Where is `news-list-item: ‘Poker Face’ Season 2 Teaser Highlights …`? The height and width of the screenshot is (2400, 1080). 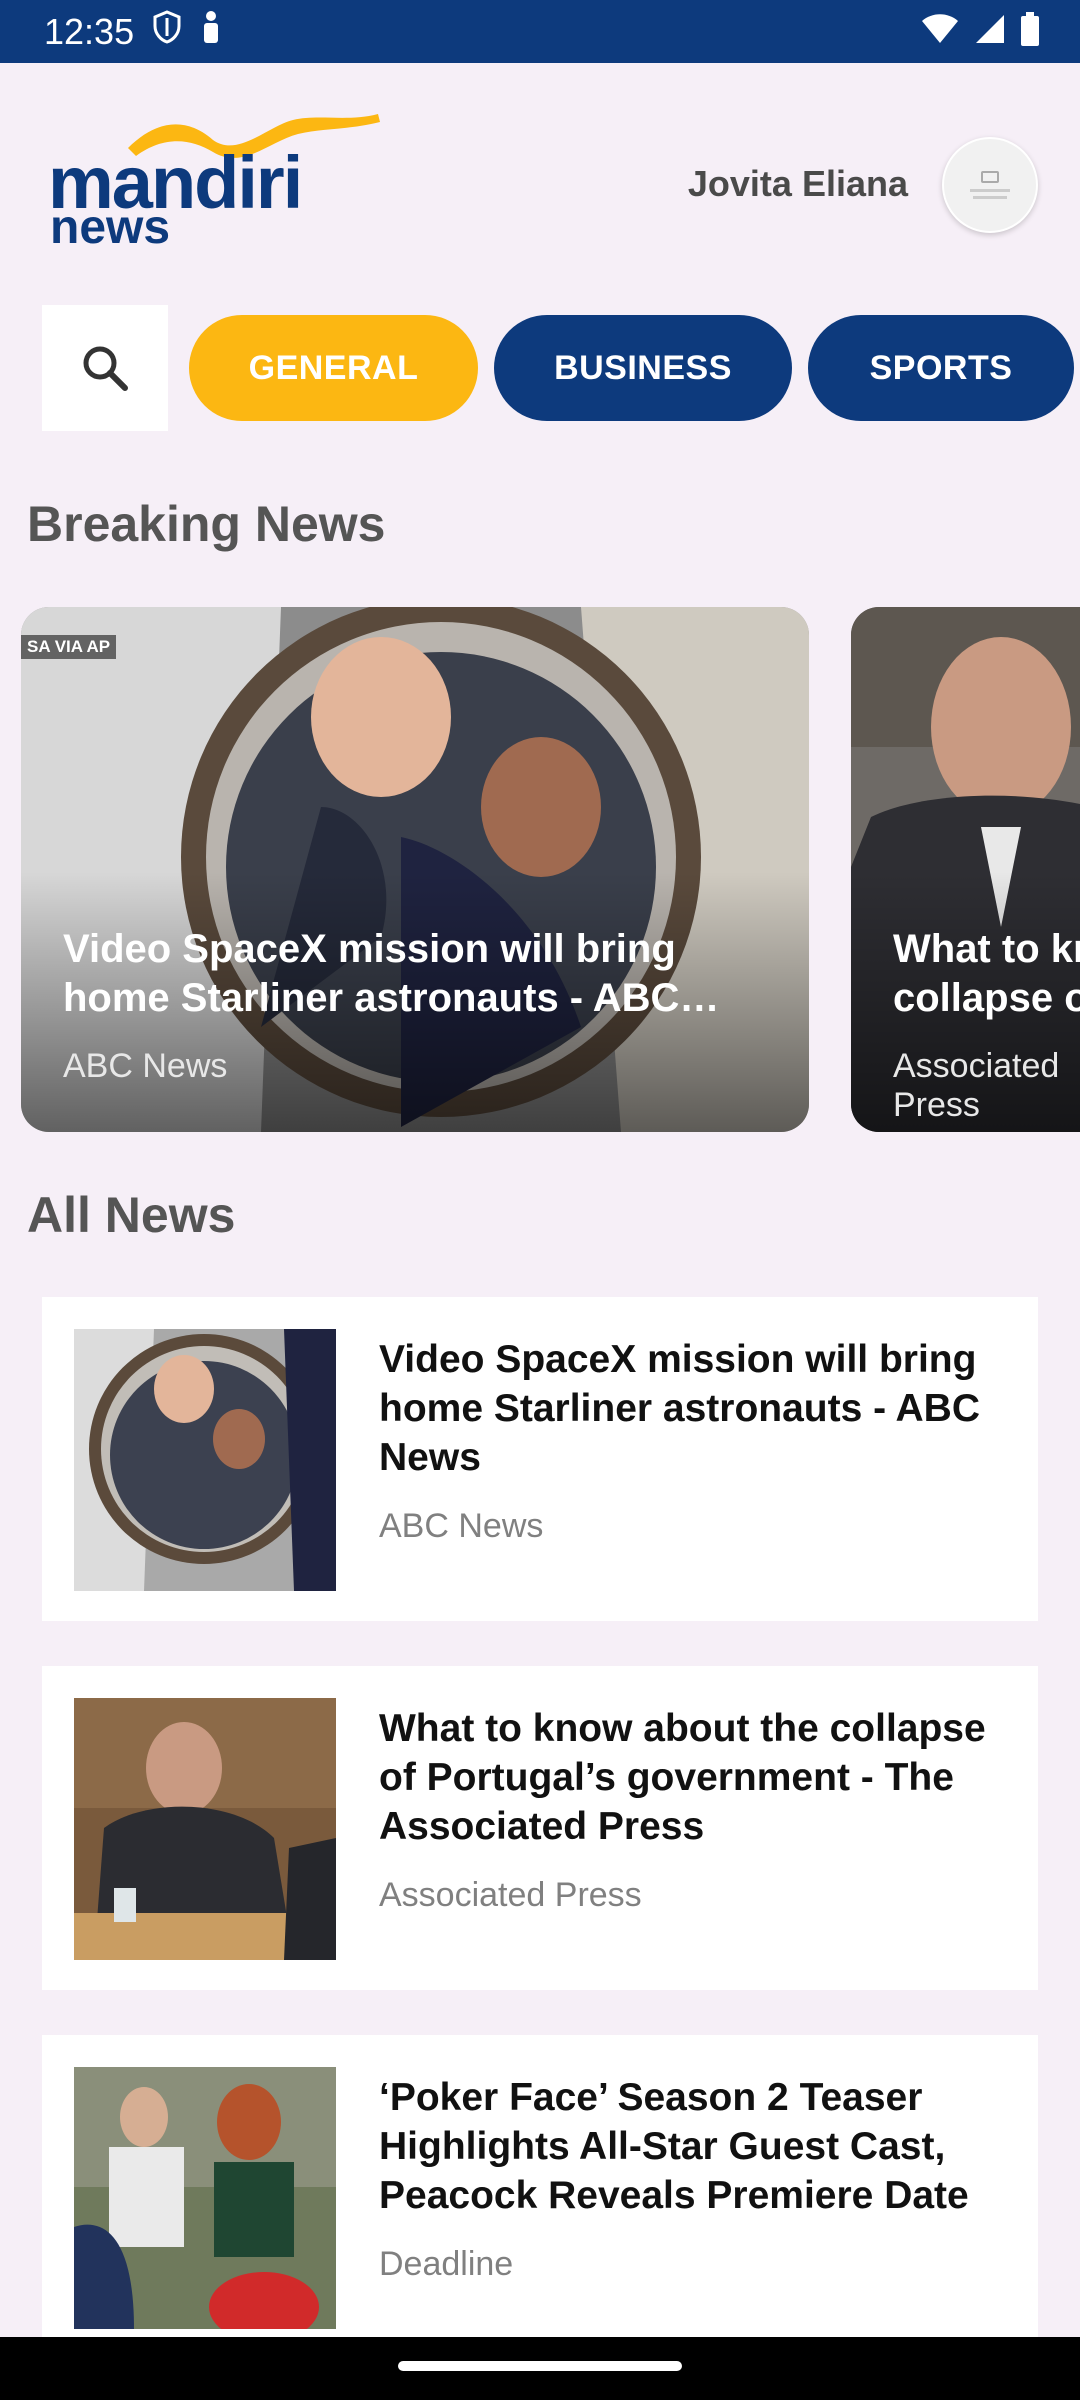
news-list-item: ‘Poker Face’ Season 2 Teaser Highlights … is located at coordinates (540, 2200).